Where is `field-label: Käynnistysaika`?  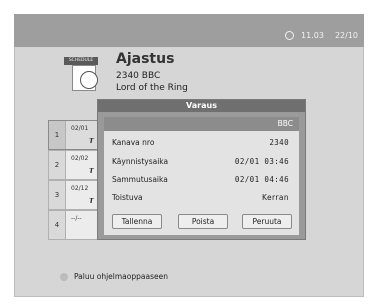
field-label: Käynnistysaika is located at coordinates (140, 161).